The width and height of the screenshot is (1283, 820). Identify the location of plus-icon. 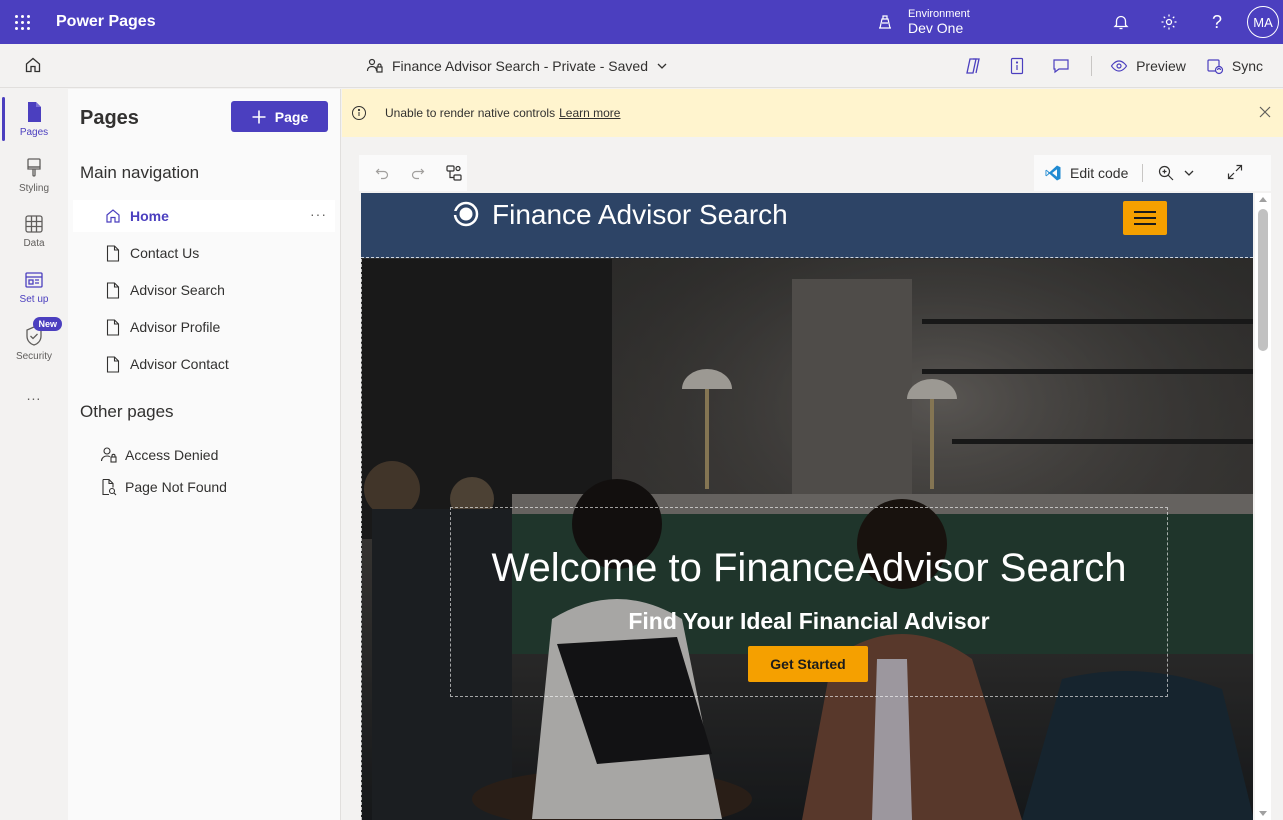
(259, 116).